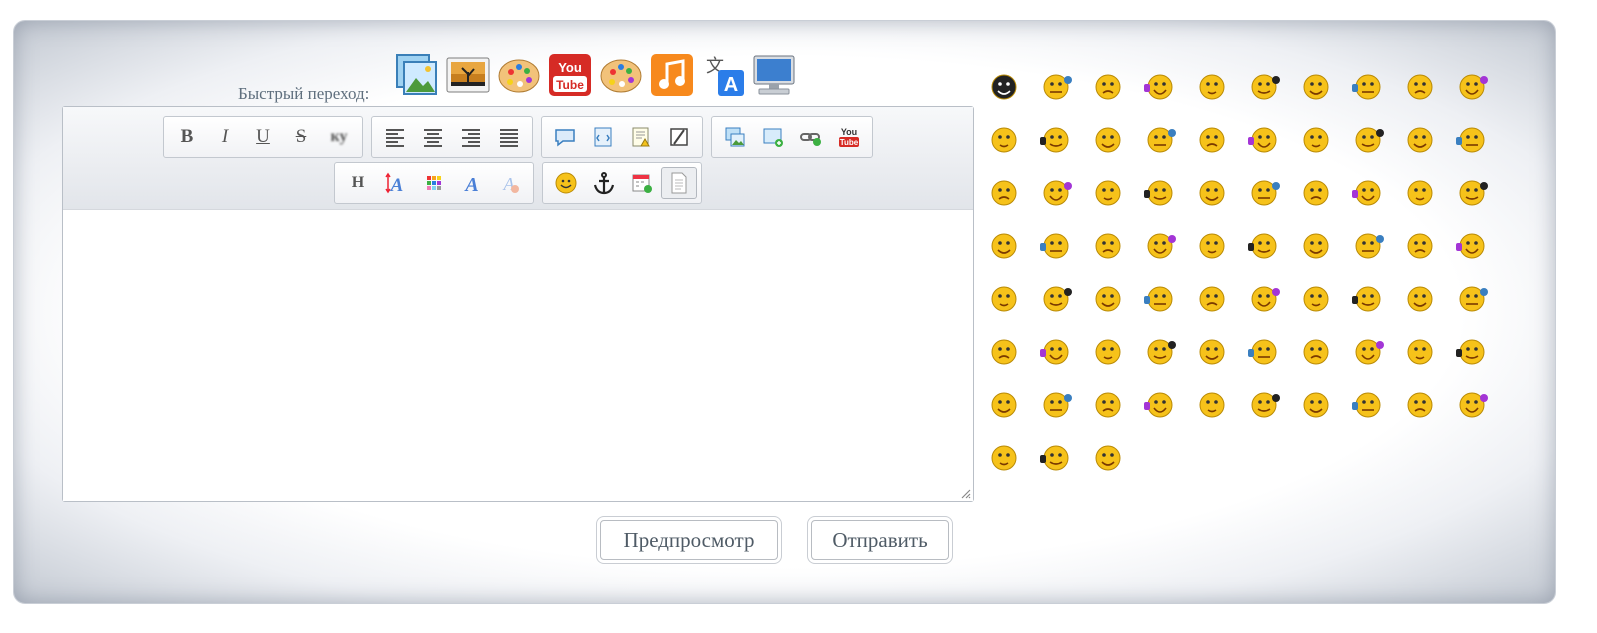 The image size is (1597, 633). I want to click on music-note-icon, so click(672, 75).